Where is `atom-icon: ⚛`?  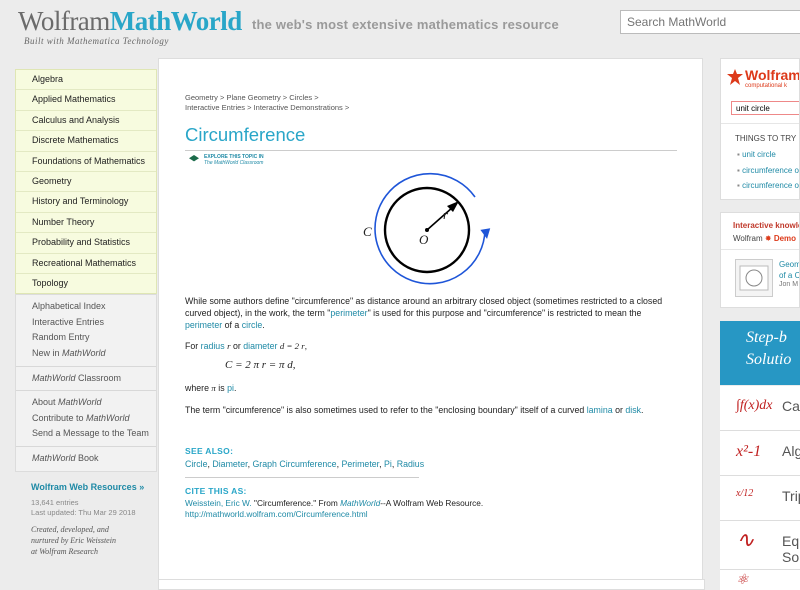 atom-icon: ⚛ is located at coordinates (742, 580).